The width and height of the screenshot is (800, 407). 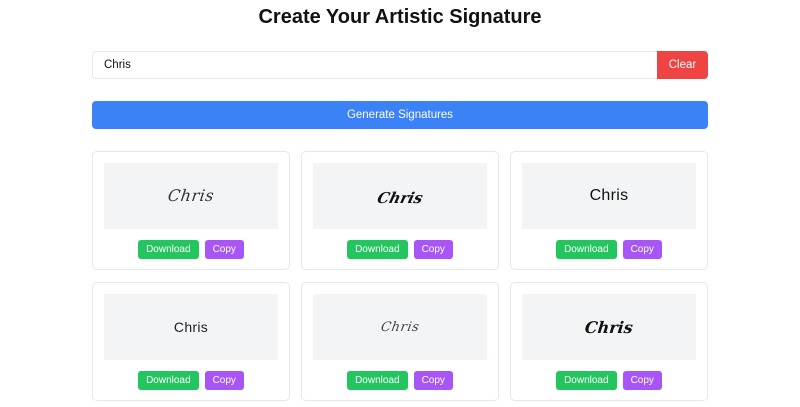 I want to click on page-title: Create Your Artistic Signature, so click(x=400, y=17).